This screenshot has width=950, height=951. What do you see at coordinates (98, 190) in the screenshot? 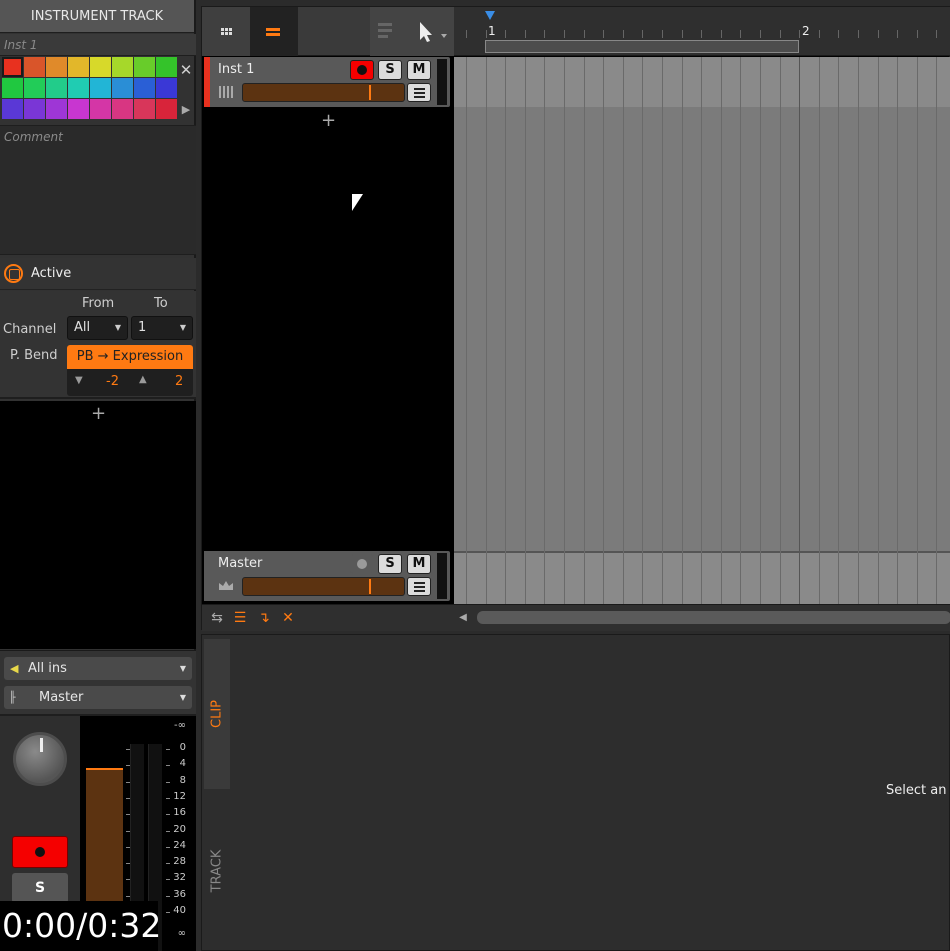
I see `comment-field: Comment` at bounding box center [98, 190].